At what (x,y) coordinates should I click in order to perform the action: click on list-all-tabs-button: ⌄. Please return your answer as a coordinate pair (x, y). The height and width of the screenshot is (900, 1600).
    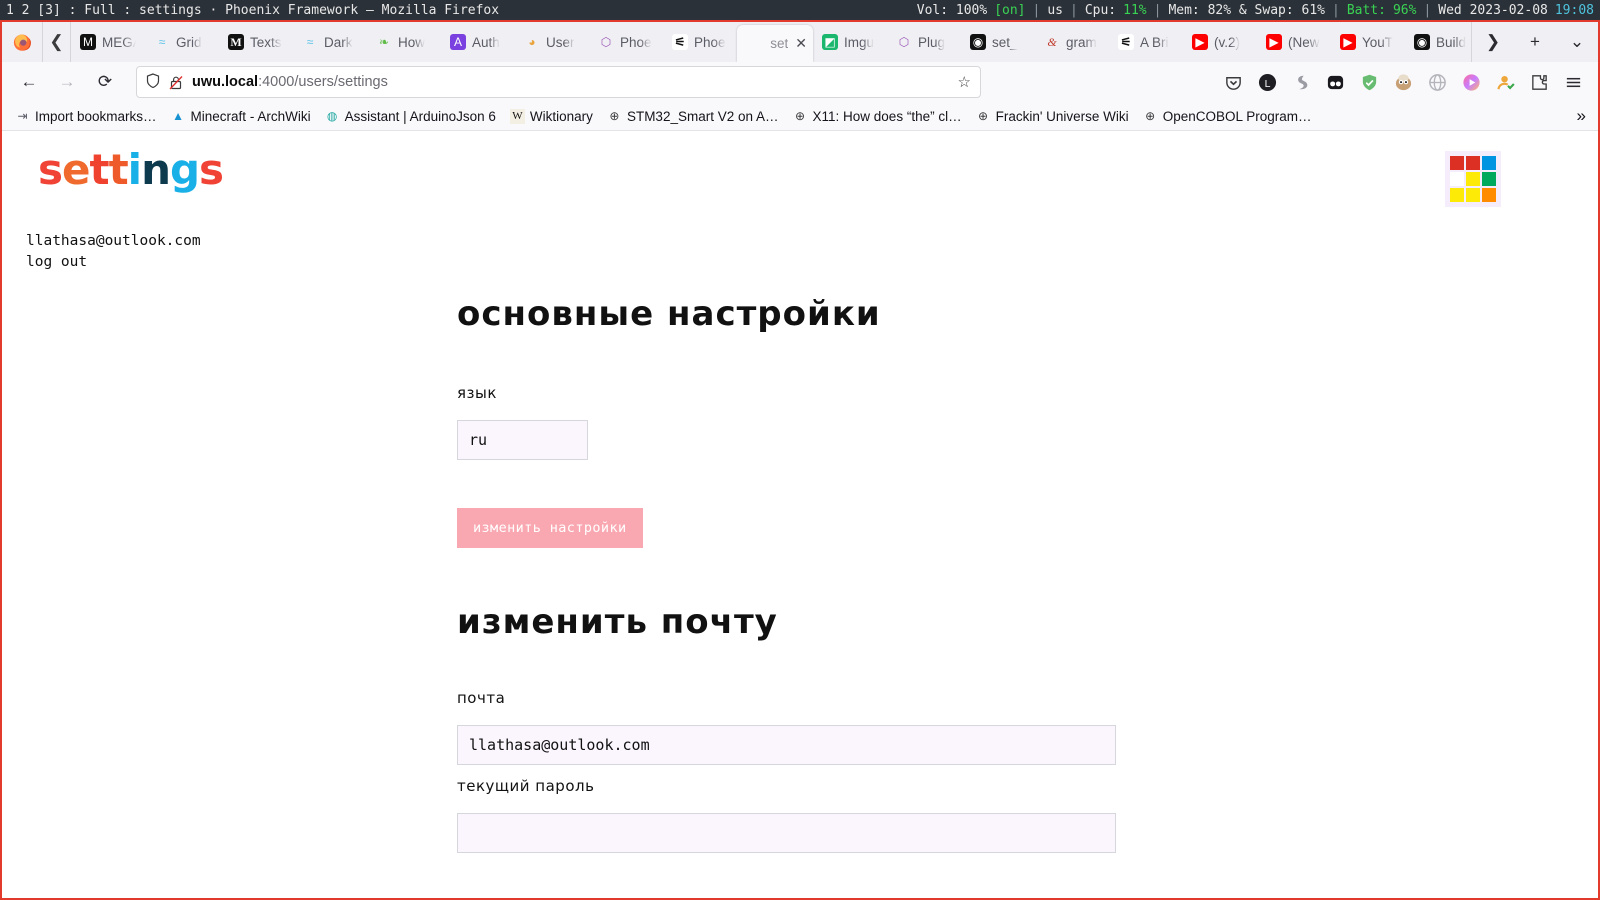
    Looking at the image, I should click on (1577, 42).